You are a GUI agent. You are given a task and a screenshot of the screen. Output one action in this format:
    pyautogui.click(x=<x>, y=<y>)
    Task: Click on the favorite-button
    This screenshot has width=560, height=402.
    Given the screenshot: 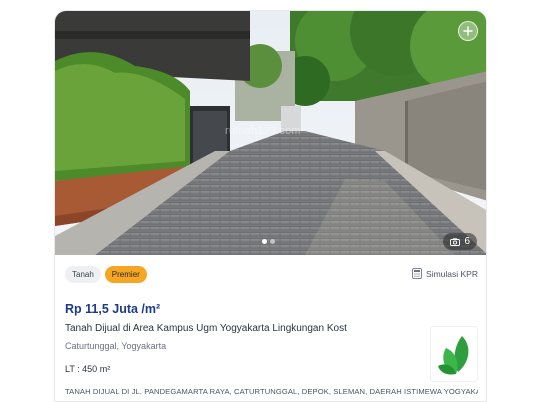 What is the action you would take?
    pyautogui.click(x=468, y=31)
    